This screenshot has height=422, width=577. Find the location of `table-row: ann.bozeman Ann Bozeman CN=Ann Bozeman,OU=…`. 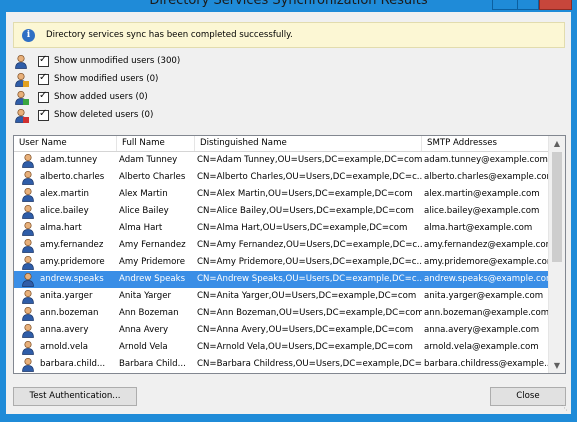

table-row: ann.bozeman Ann Bozeman CN=Ann Bozeman,OU=… is located at coordinates (281, 313).